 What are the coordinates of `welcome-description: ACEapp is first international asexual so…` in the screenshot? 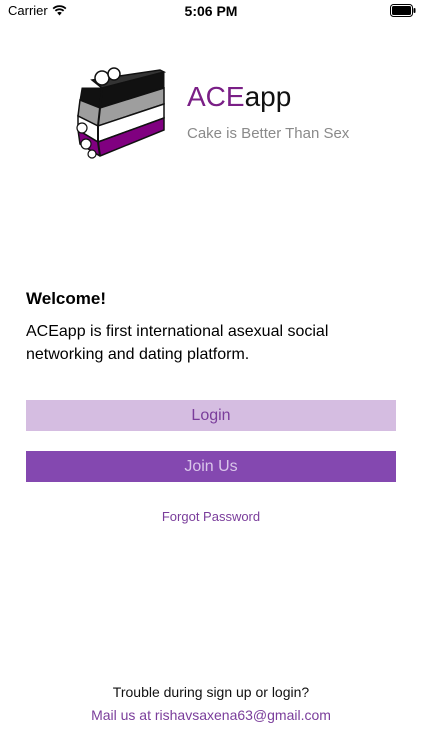 It's located at (177, 343).